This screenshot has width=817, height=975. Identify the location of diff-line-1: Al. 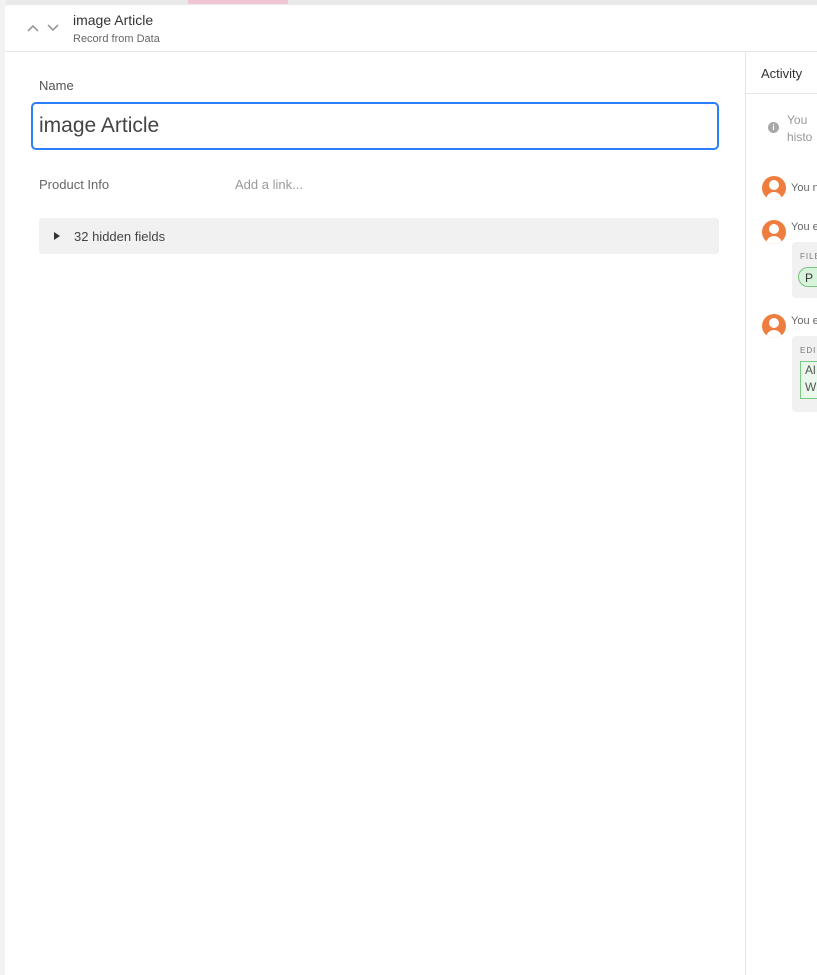
(810, 370).